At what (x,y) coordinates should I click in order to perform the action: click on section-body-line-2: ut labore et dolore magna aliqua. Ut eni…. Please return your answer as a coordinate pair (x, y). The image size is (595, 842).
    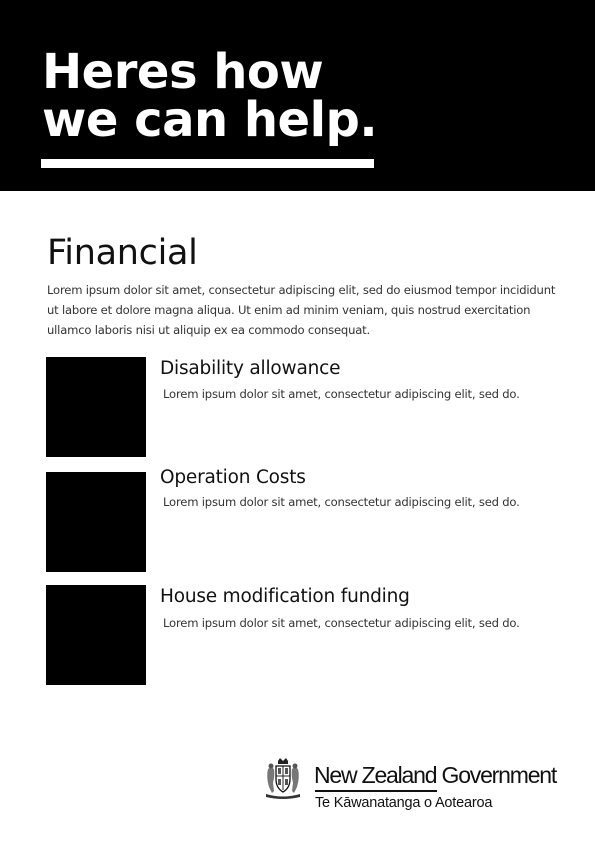
    Looking at the image, I should click on (289, 310).